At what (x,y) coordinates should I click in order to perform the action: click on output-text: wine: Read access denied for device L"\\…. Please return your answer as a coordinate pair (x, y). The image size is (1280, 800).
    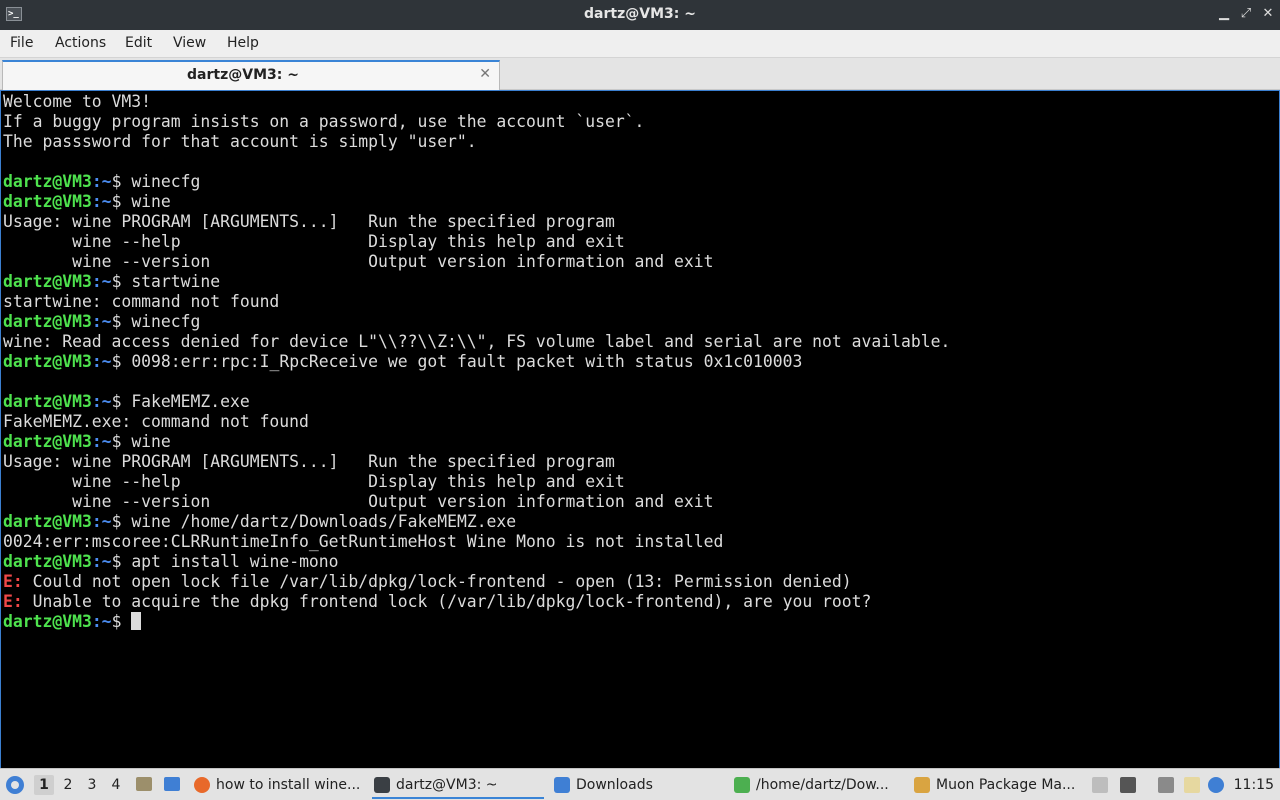
    Looking at the image, I should click on (477, 341).